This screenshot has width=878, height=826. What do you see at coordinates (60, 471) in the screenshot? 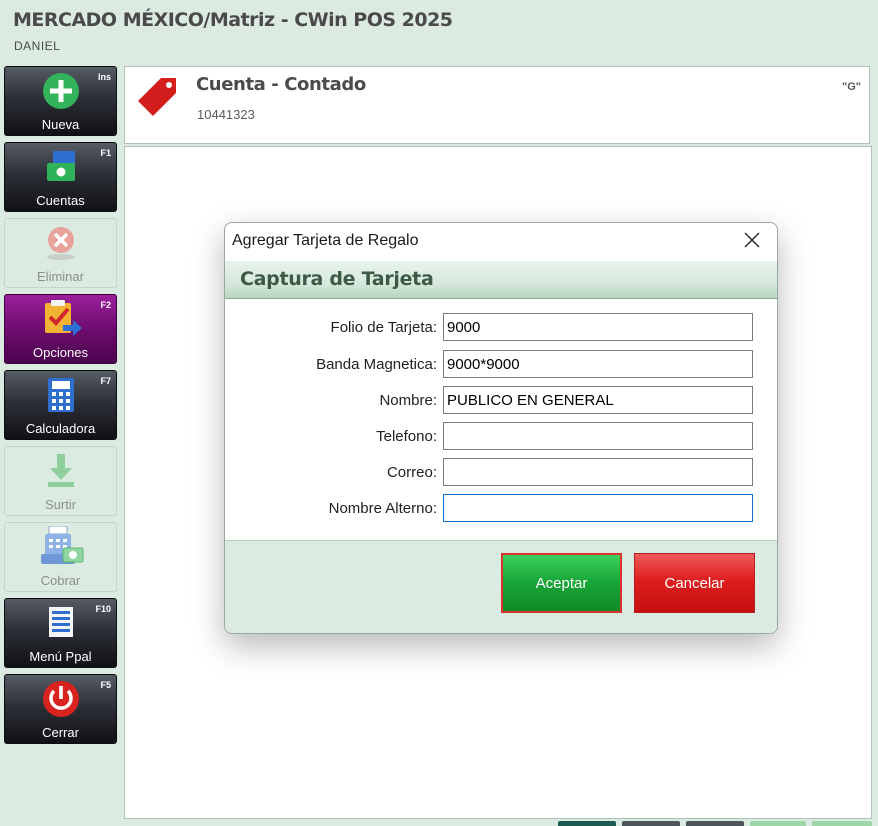
I see `download-arrow-icon` at bounding box center [60, 471].